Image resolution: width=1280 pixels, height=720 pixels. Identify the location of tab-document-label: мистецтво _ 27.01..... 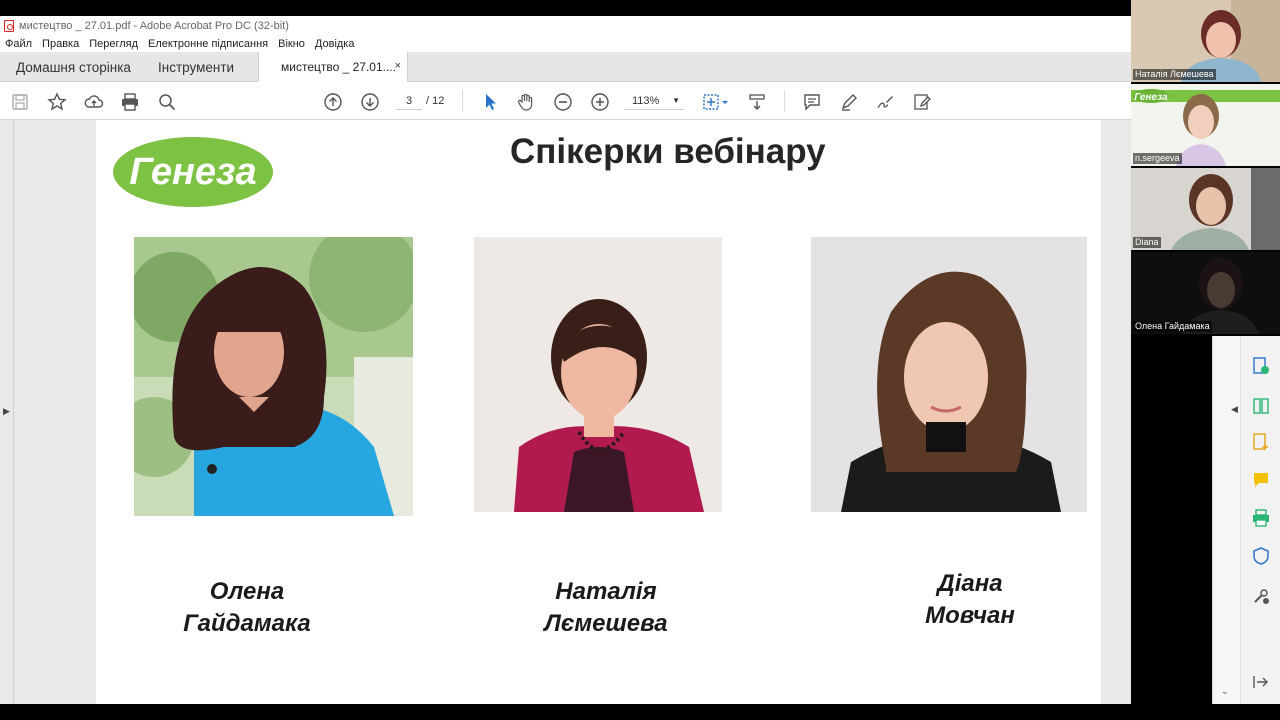
(338, 67).